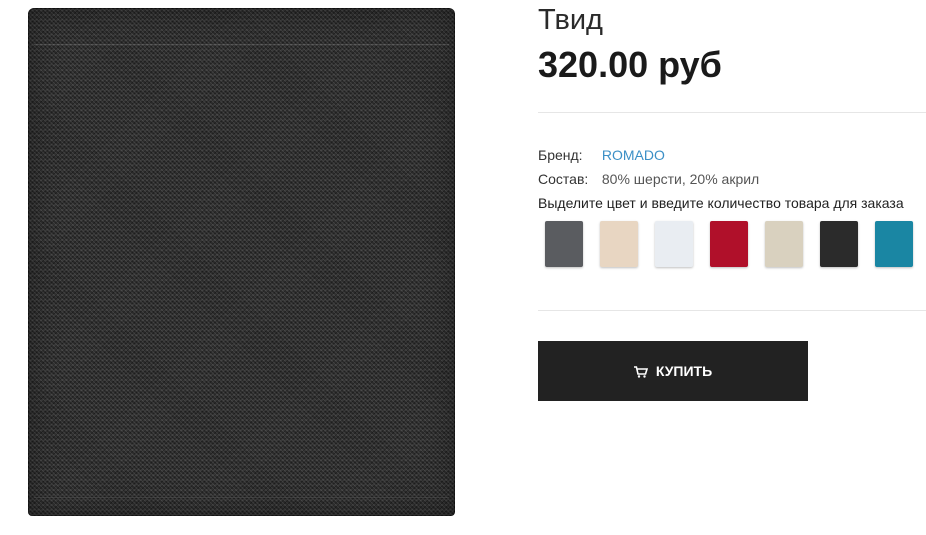  I want to click on swatch-teal, so click(894, 244).